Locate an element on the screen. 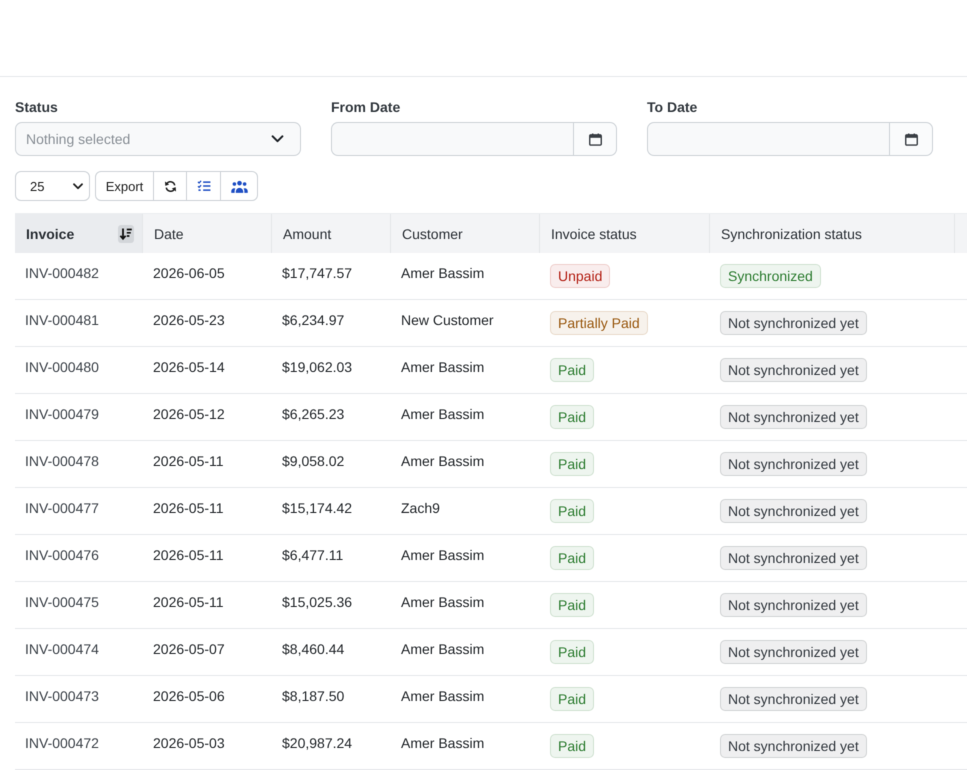 This screenshot has height=770, width=967. table-cell: $20,987.24 is located at coordinates (317, 743).